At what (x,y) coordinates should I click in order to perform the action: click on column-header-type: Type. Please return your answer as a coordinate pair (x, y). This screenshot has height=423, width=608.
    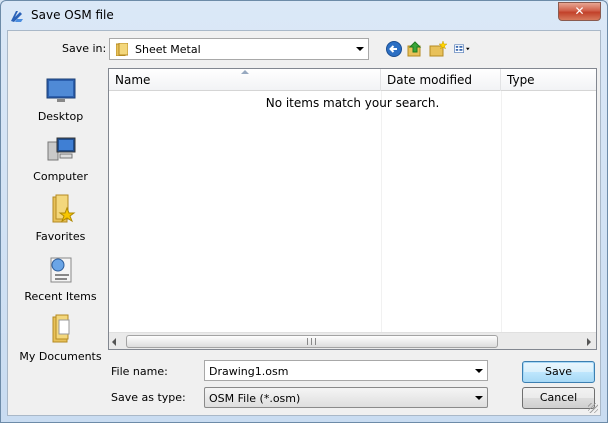
    Looking at the image, I should click on (548, 80).